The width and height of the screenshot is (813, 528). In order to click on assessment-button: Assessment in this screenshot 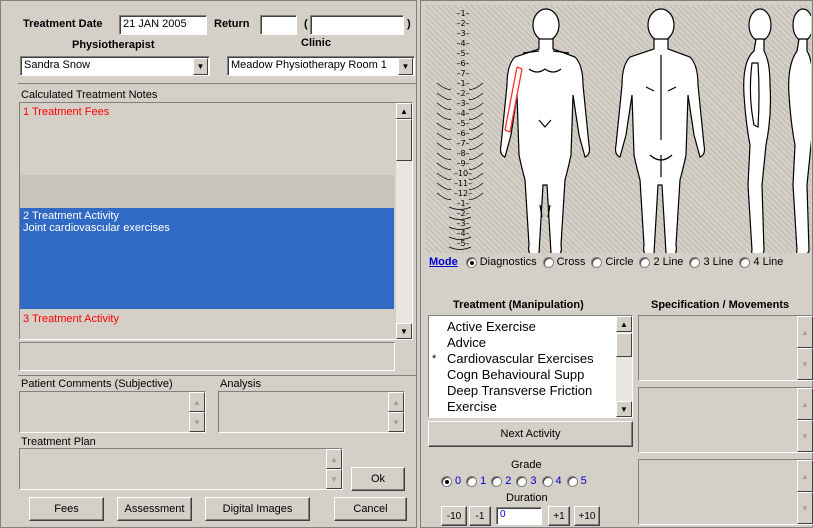, I will do `click(154, 509)`.